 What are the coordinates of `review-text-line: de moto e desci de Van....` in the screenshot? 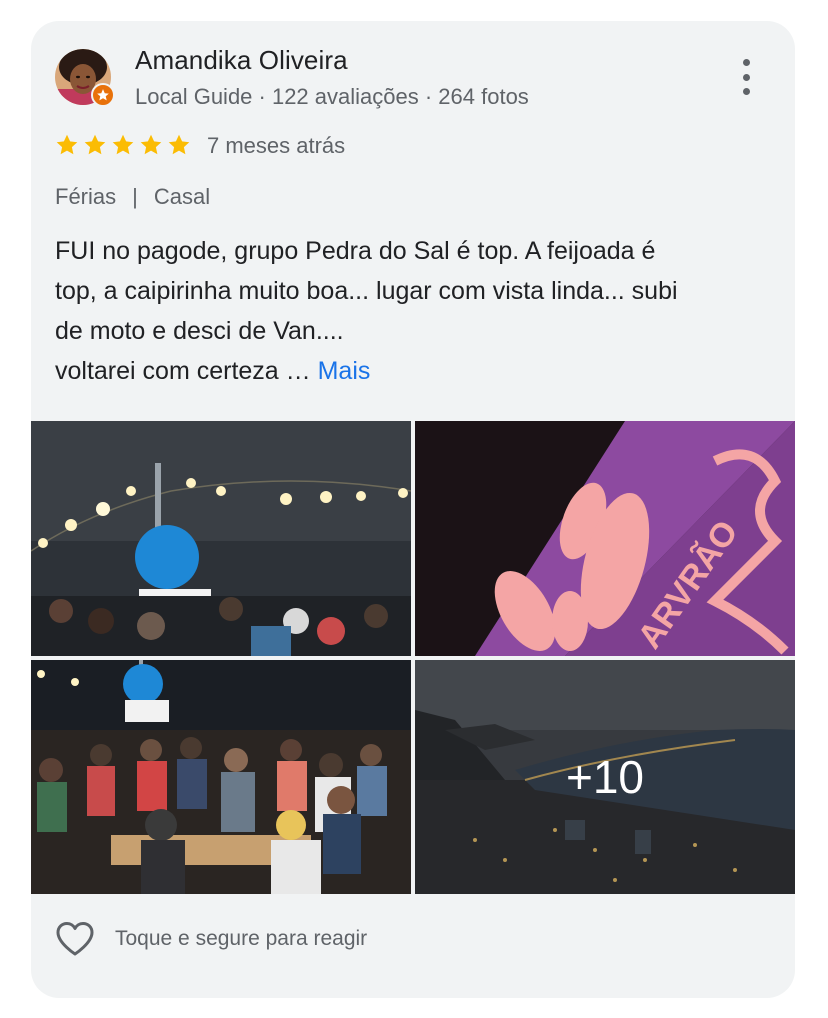 It's located at (199, 331).